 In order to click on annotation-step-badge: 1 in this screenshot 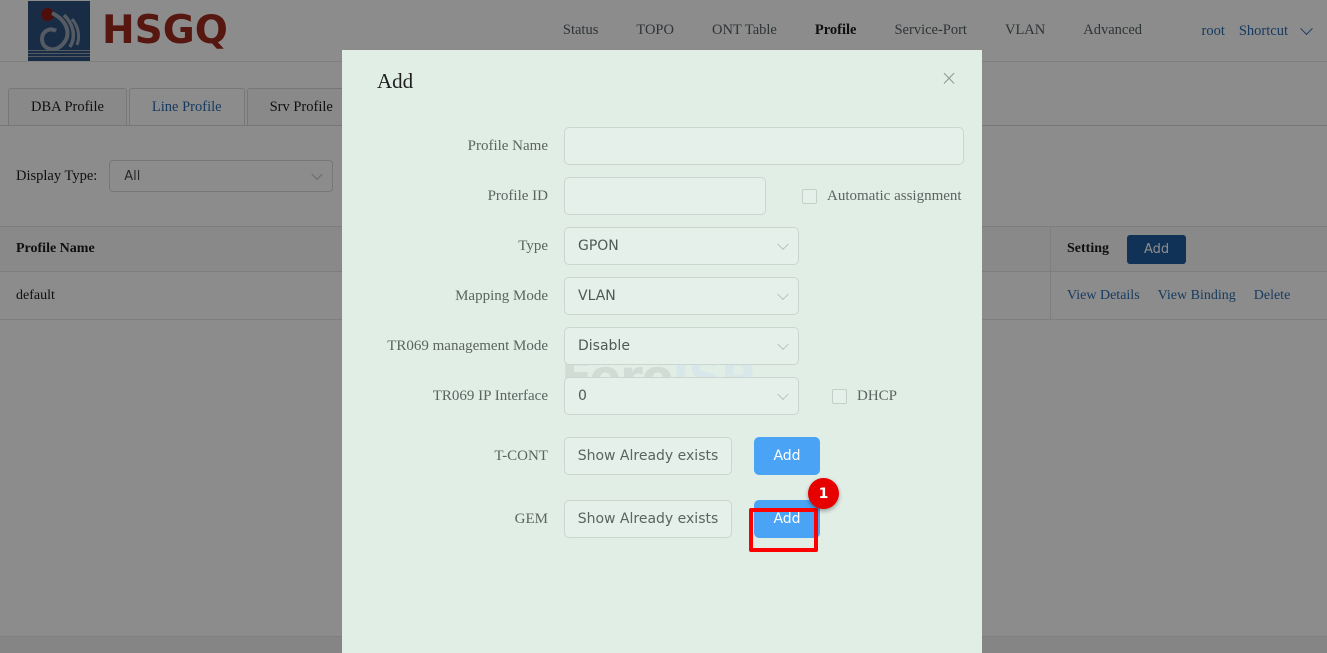, I will do `click(823, 493)`.